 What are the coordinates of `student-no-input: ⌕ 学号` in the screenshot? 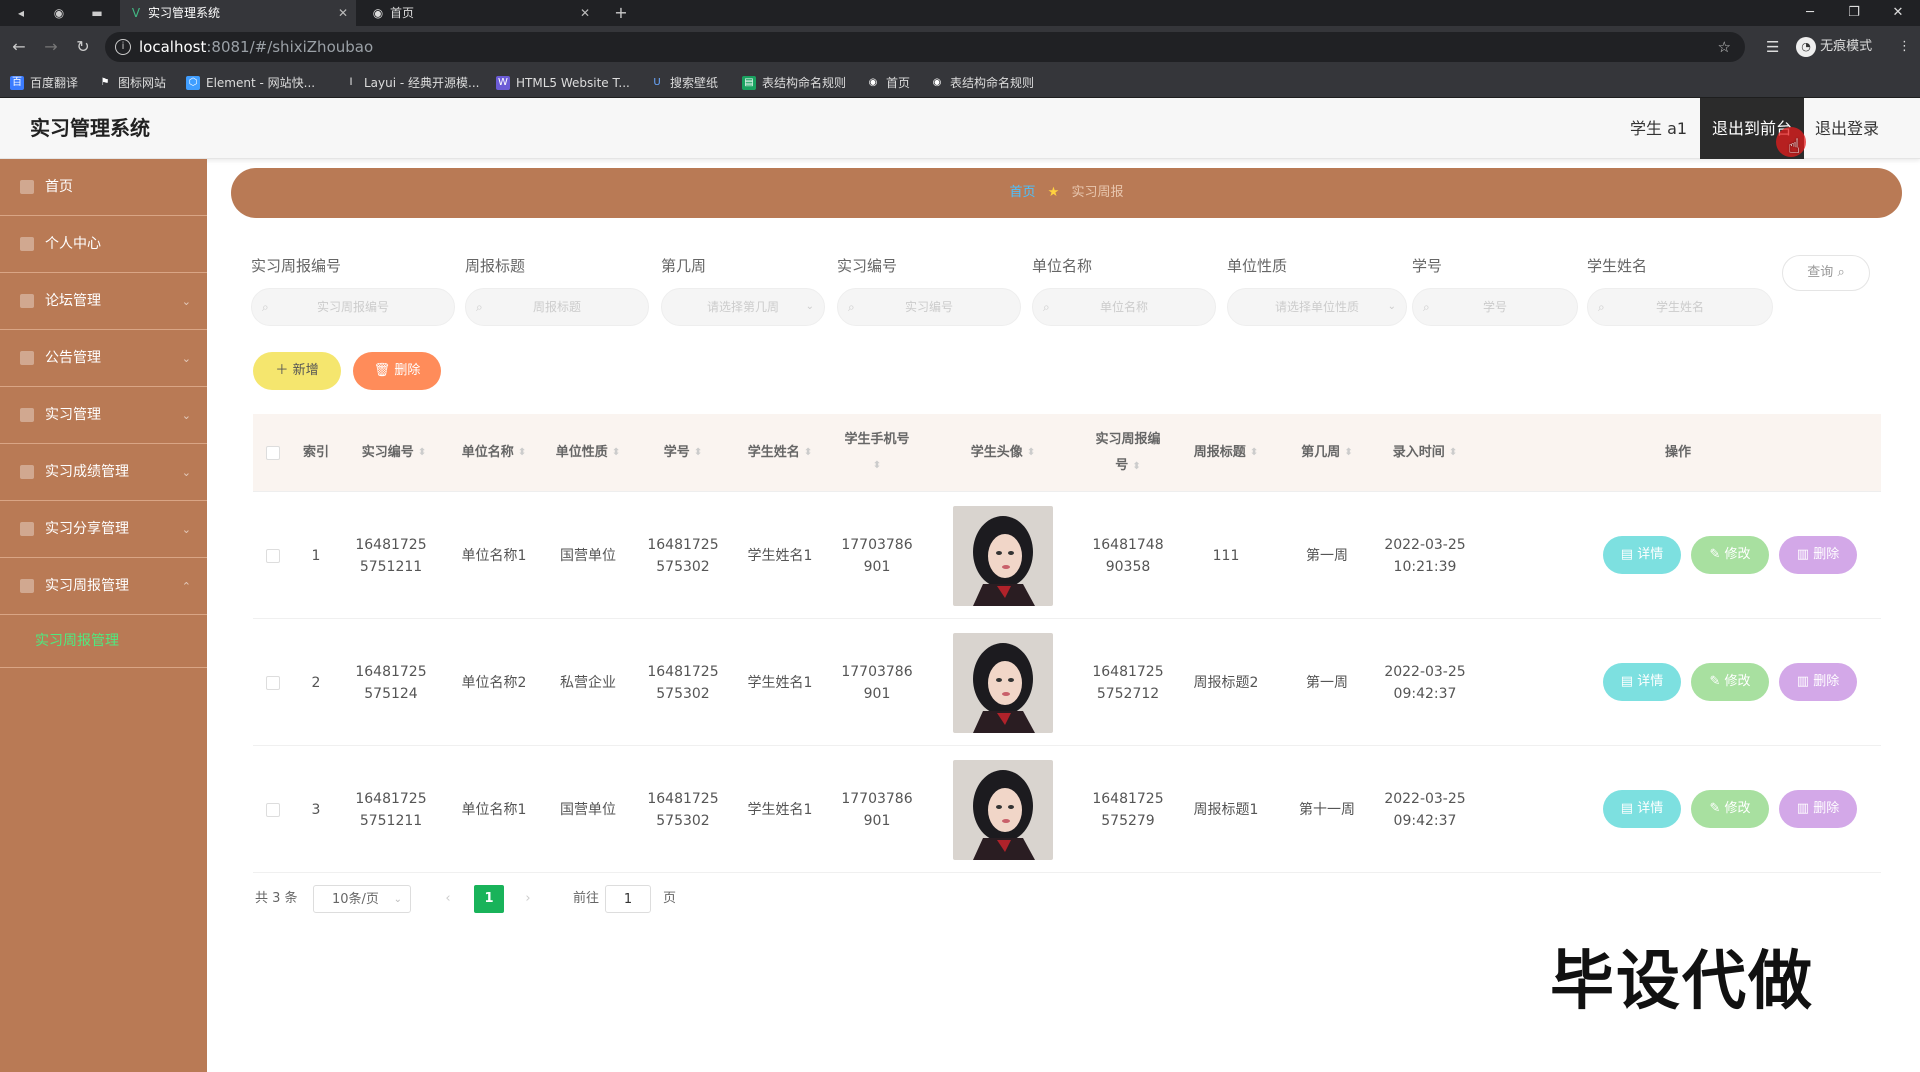 It's located at (1495, 307).